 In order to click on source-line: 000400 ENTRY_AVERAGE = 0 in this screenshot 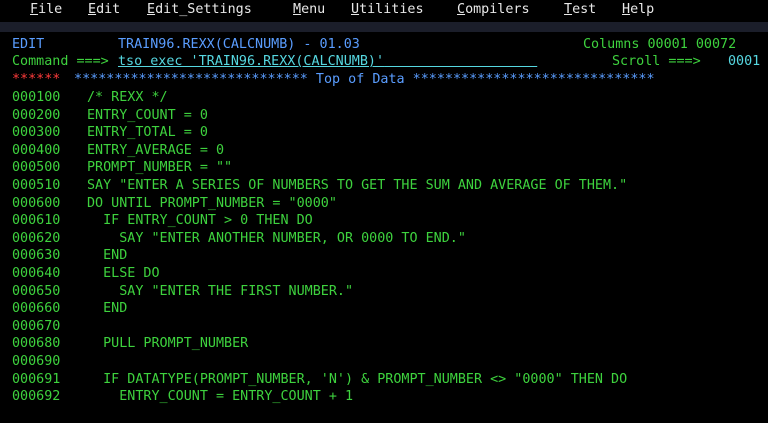, I will do `click(384, 151)`.